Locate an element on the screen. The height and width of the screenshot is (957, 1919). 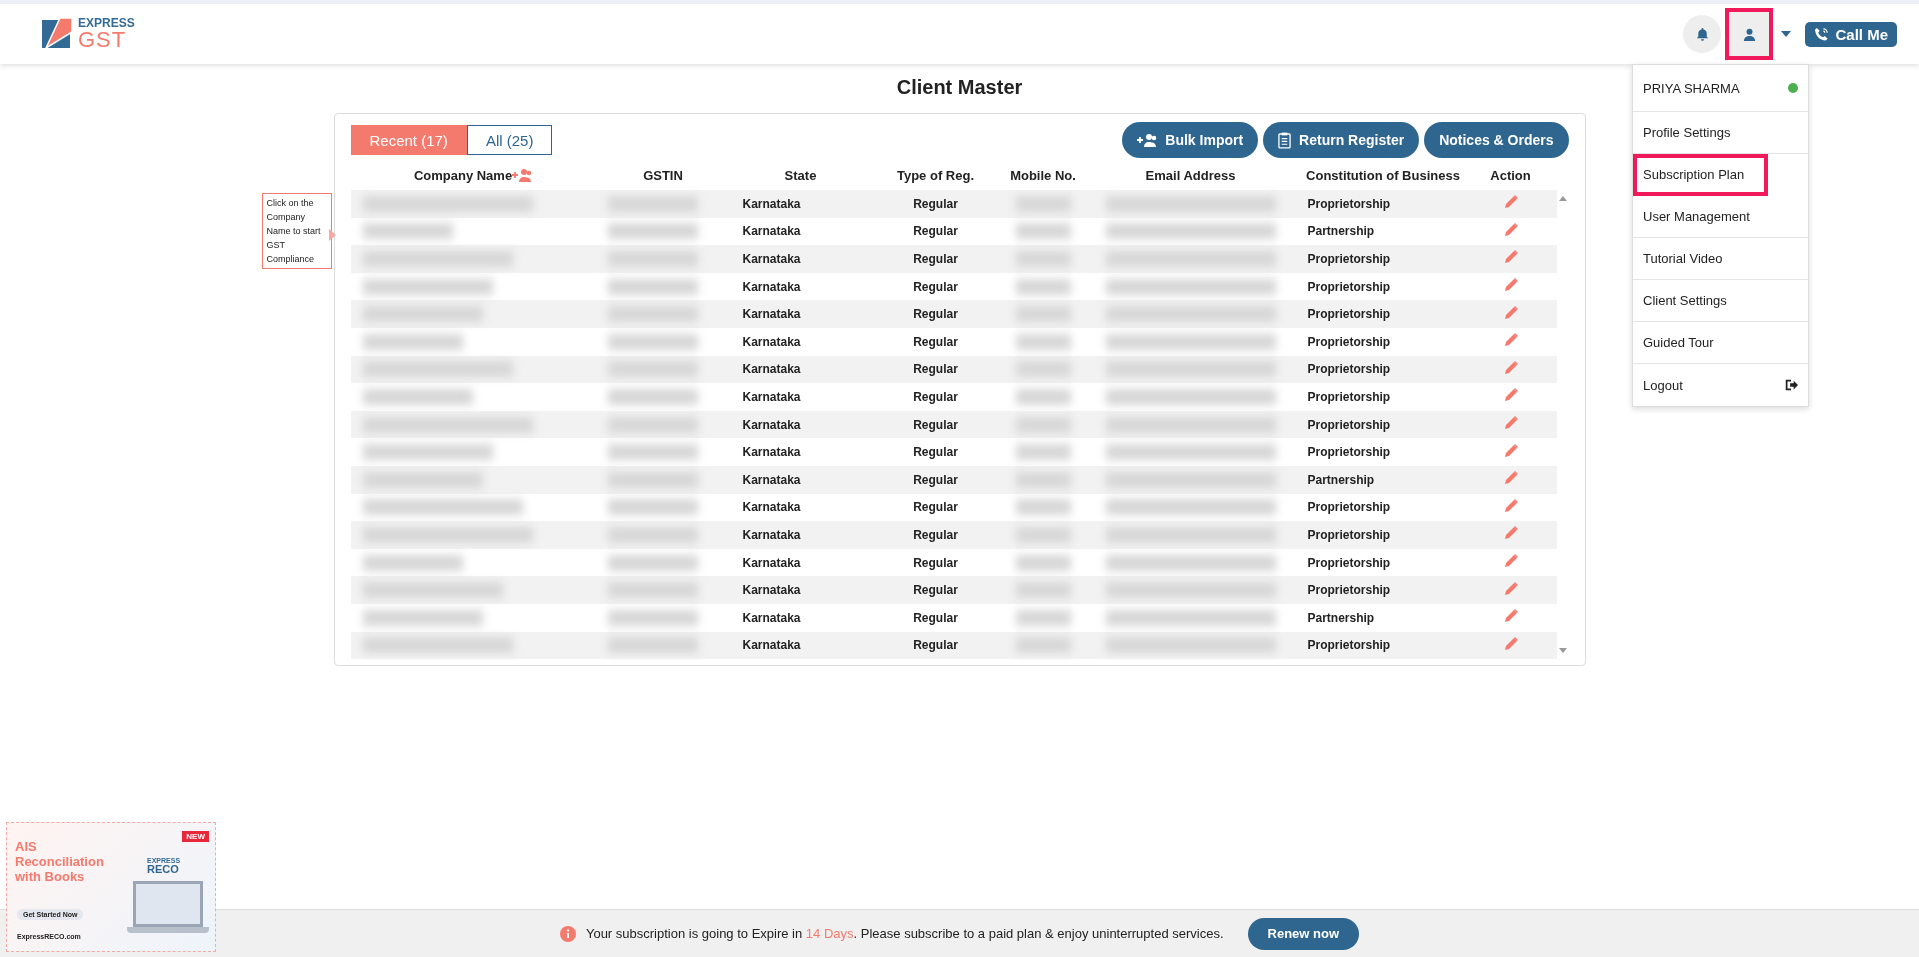
new-badge: NEW is located at coordinates (195, 836).